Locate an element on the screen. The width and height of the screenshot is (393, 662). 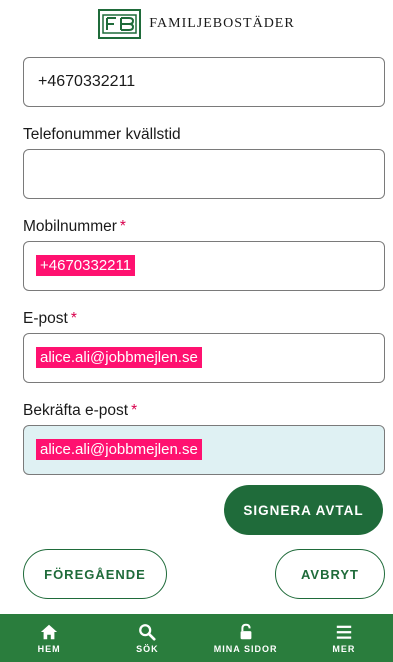
nav-label: MINA SIDOR is located at coordinates (245, 648).